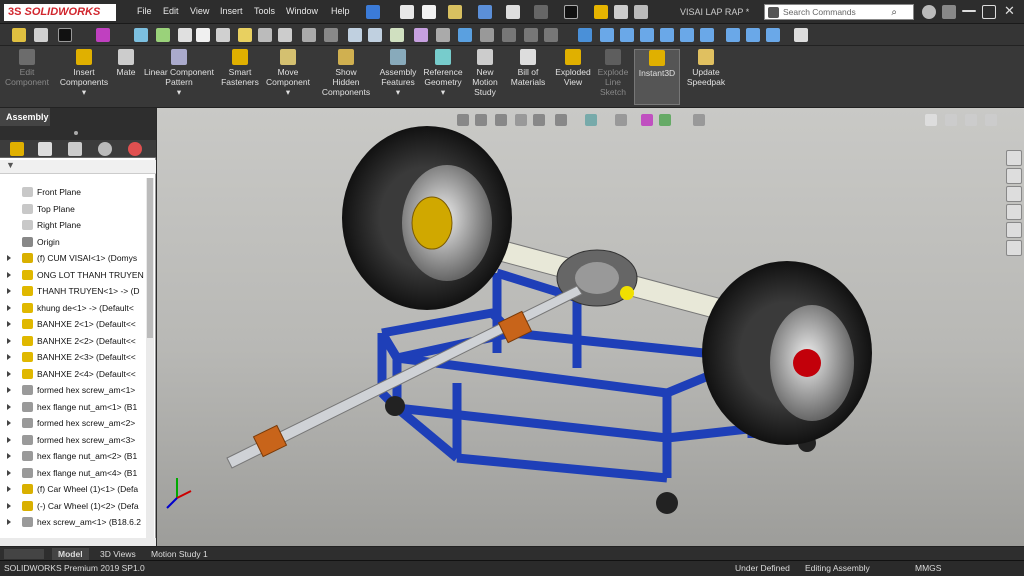 This screenshot has height=576, width=1024. Describe the element at coordinates (74, 242) in the screenshot. I see `tree-item: Origin` at that location.